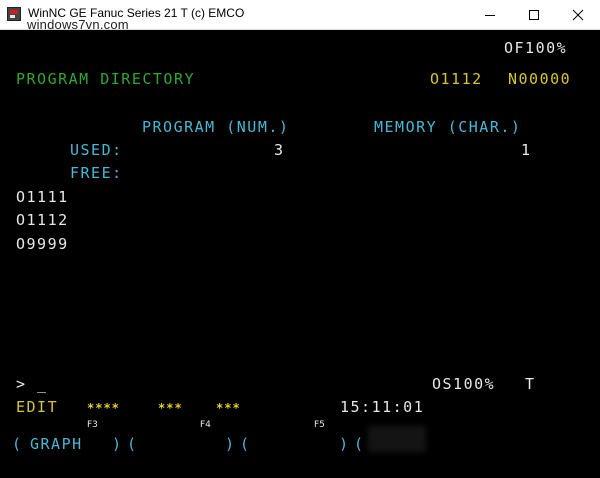  Describe the element at coordinates (42, 244) in the screenshot. I see `program-list-item: O9999` at that location.